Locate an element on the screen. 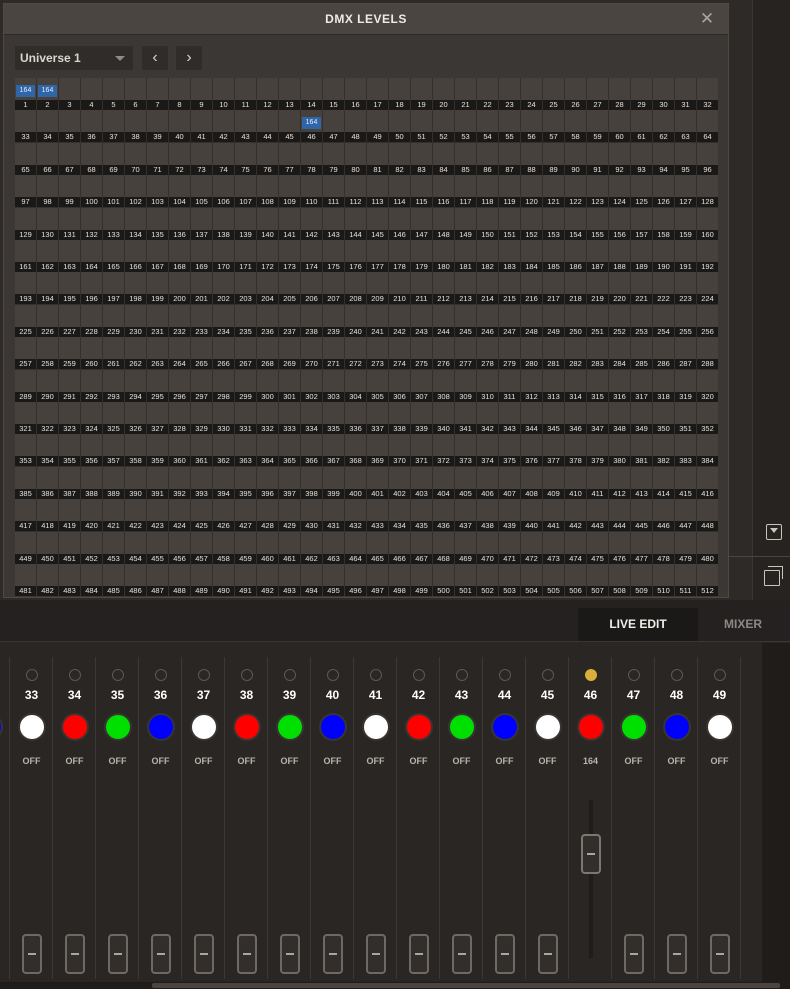 The height and width of the screenshot is (989, 790). dmx-channel-cell: 141 is located at coordinates (289, 224).